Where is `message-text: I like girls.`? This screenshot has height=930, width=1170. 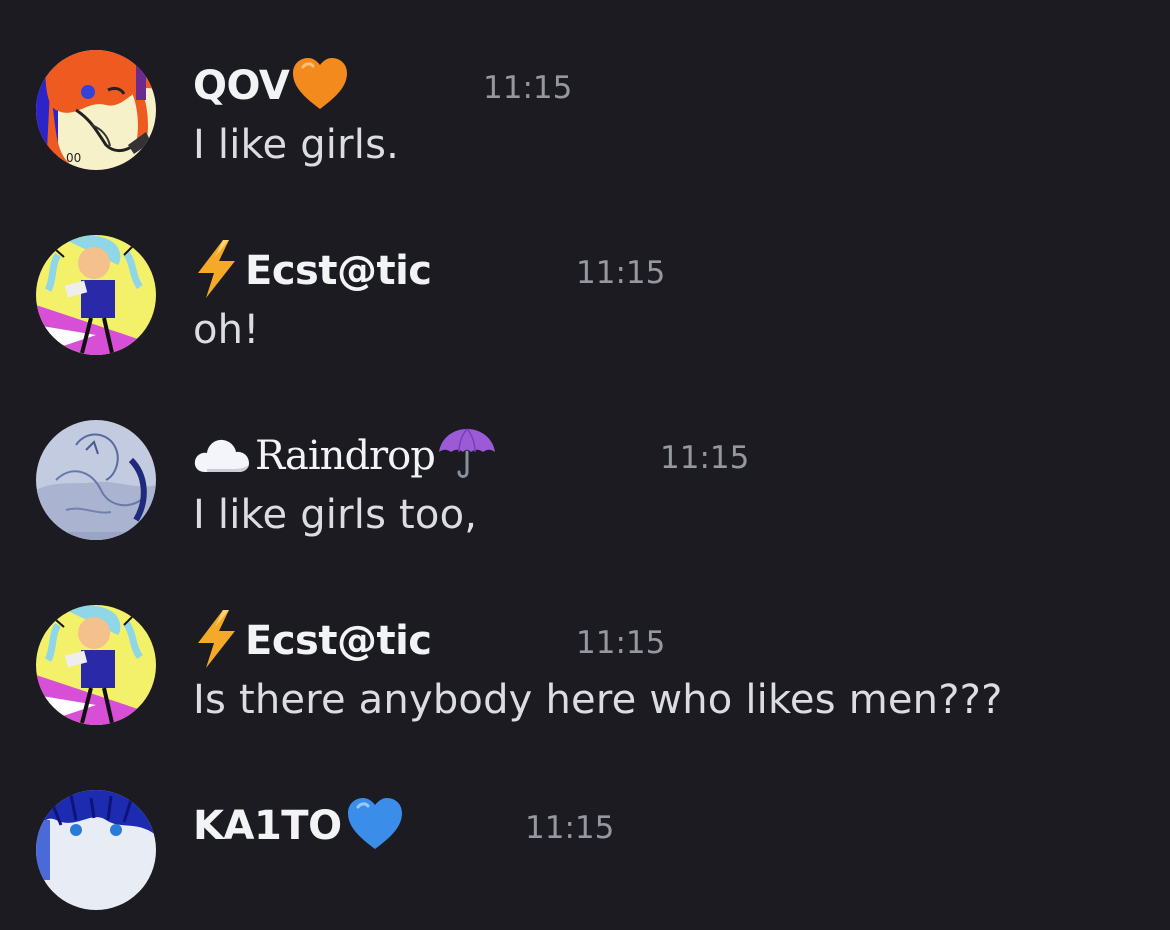 message-text: I like girls. is located at coordinates (296, 145).